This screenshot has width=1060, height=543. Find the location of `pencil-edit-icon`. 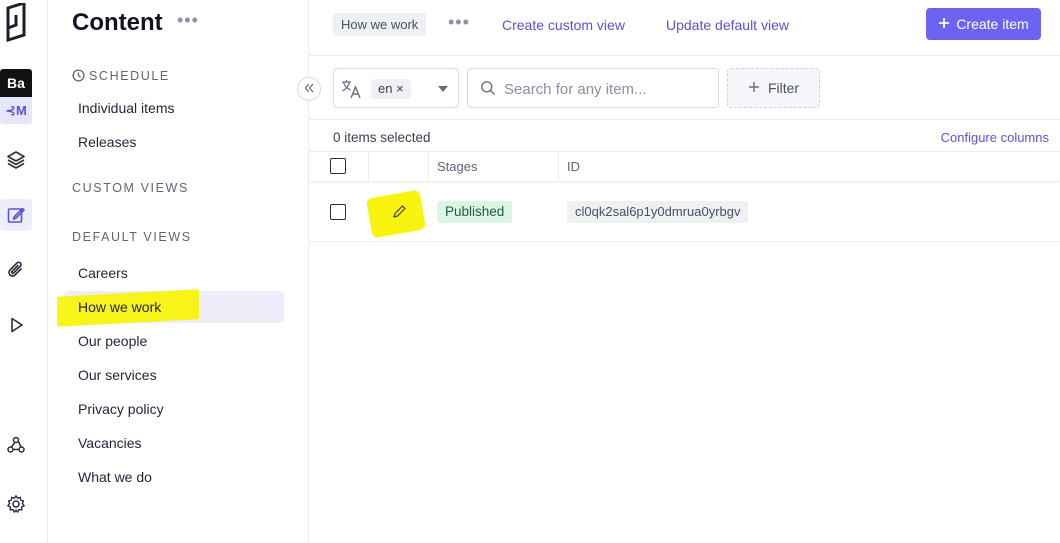

pencil-edit-icon is located at coordinates (399, 214).